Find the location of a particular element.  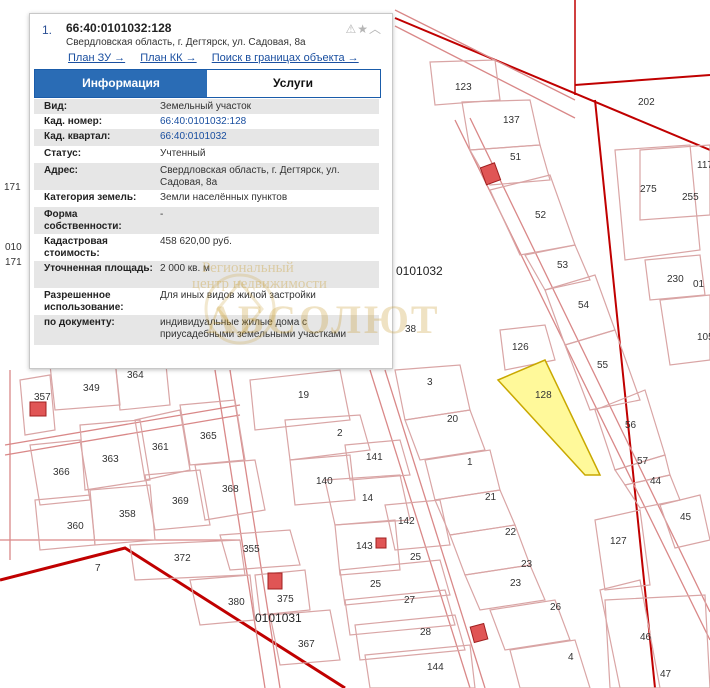

parcel-label: 57 is located at coordinates (643, 461).